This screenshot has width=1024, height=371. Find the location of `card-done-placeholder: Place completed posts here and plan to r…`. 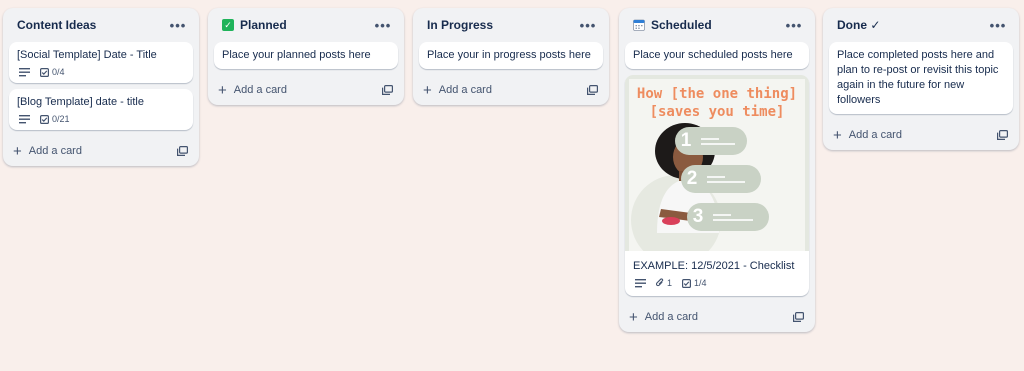

card-done-placeholder: Place completed posts here and plan to r… is located at coordinates (921, 78).